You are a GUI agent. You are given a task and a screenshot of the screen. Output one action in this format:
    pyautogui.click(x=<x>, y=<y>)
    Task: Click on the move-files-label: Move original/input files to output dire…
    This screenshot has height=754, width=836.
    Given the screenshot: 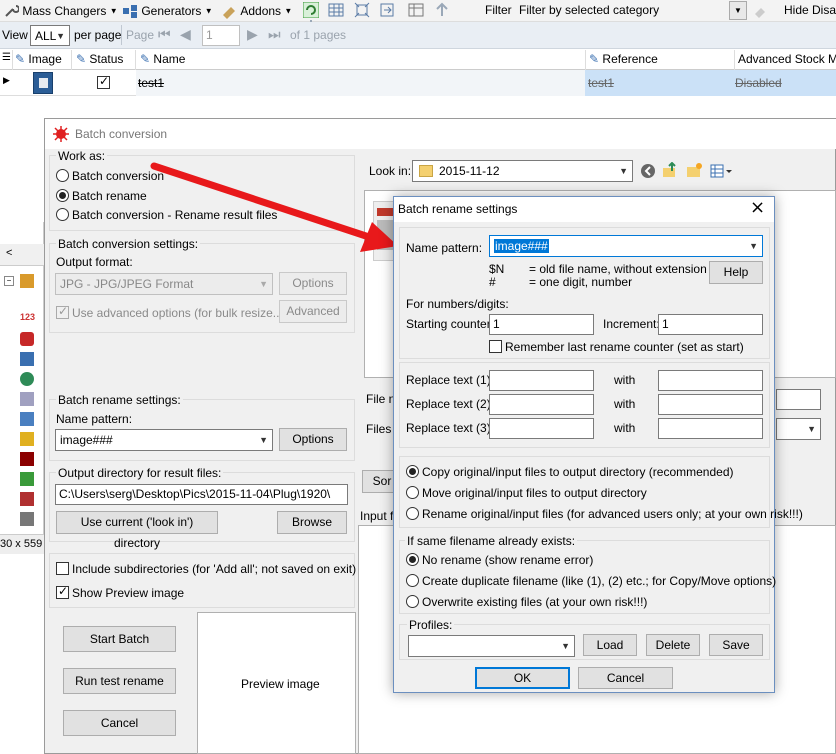 What is the action you would take?
    pyautogui.click(x=534, y=493)
    